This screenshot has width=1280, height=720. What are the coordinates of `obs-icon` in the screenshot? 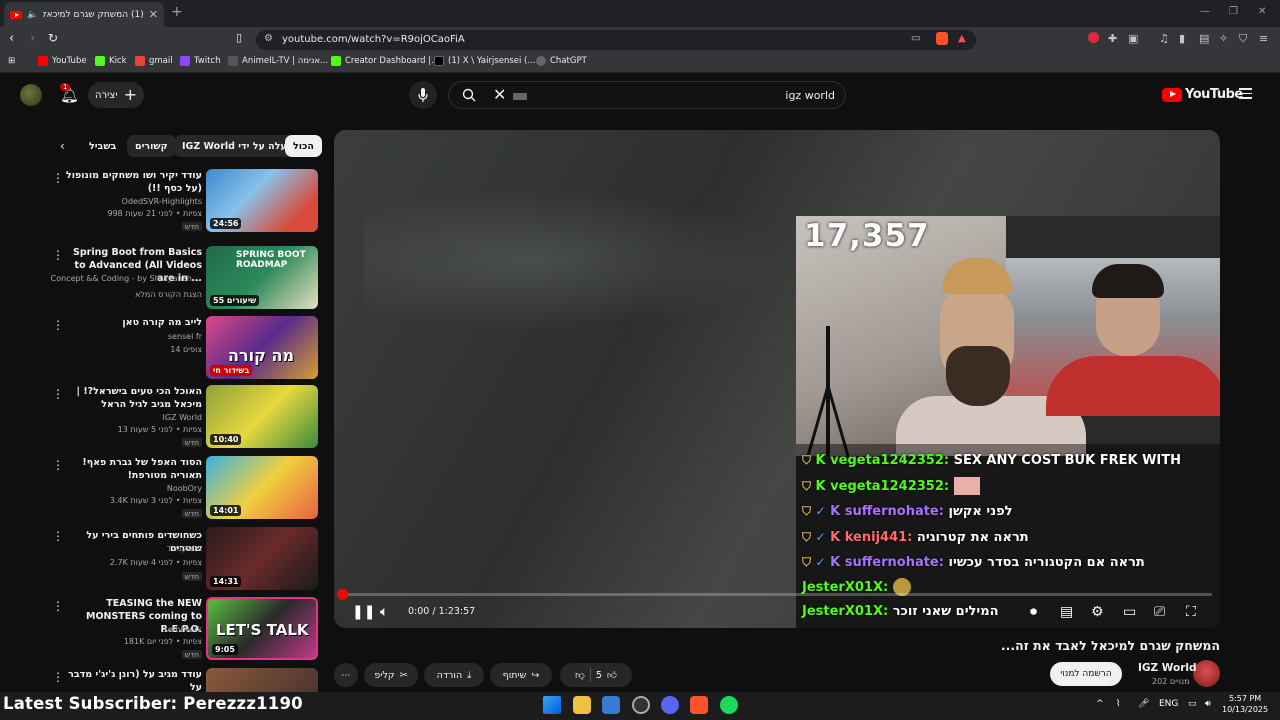 It's located at (641, 705).